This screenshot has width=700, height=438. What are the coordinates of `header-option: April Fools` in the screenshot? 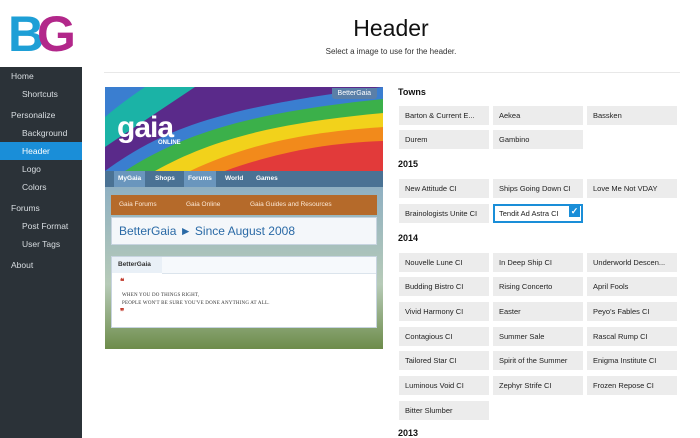 It's located at (632, 286).